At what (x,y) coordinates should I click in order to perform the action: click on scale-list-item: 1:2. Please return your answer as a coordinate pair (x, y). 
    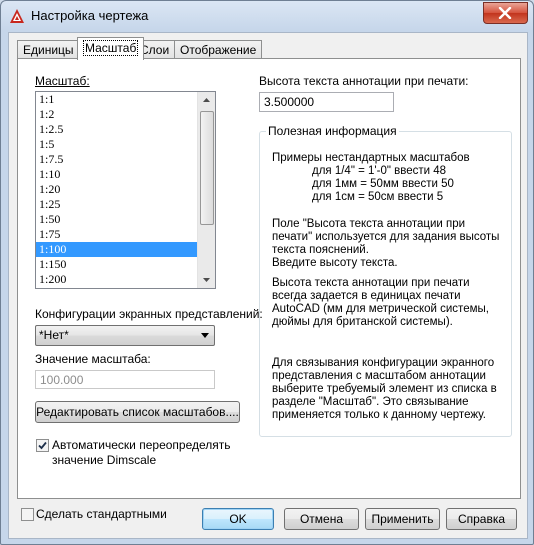
    Looking at the image, I should click on (117, 114).